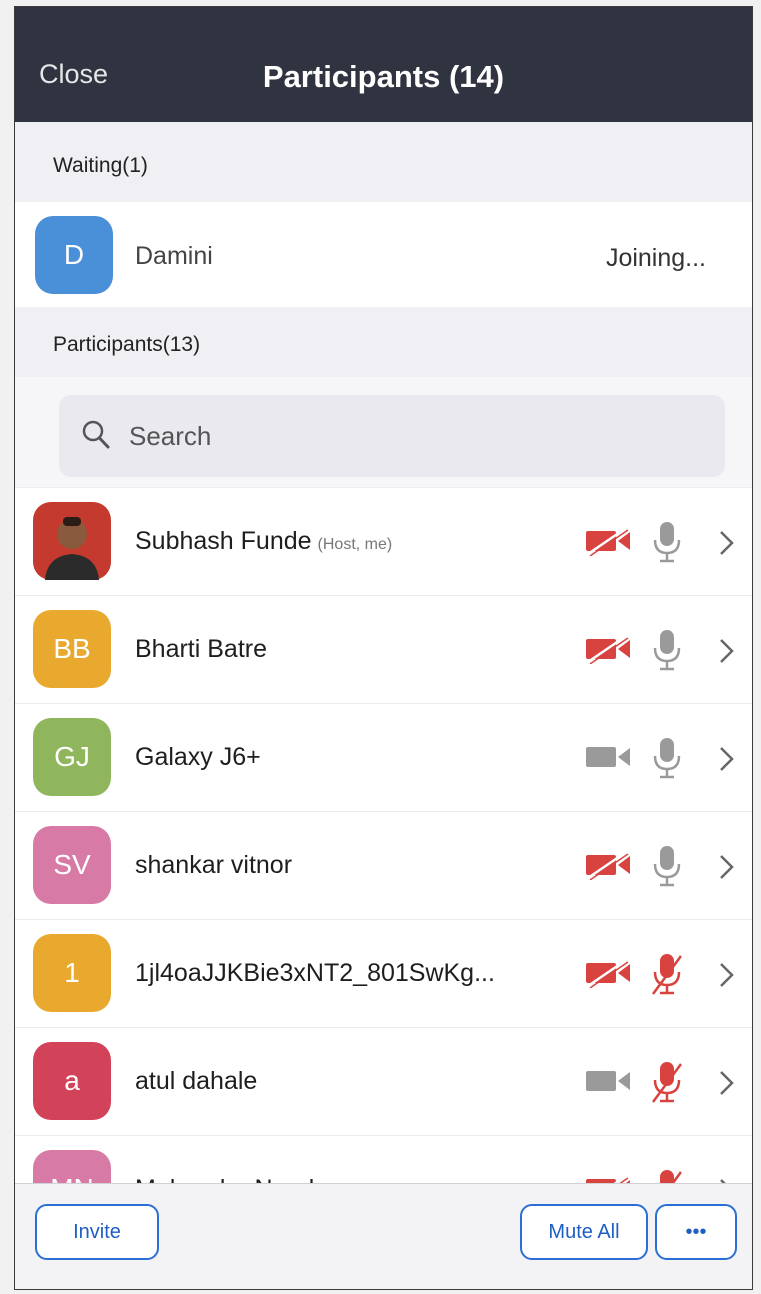 The image size is (761, 1294). I want to click on bottom-toolbar: Invite Mute All •••, so click(383, 1236).